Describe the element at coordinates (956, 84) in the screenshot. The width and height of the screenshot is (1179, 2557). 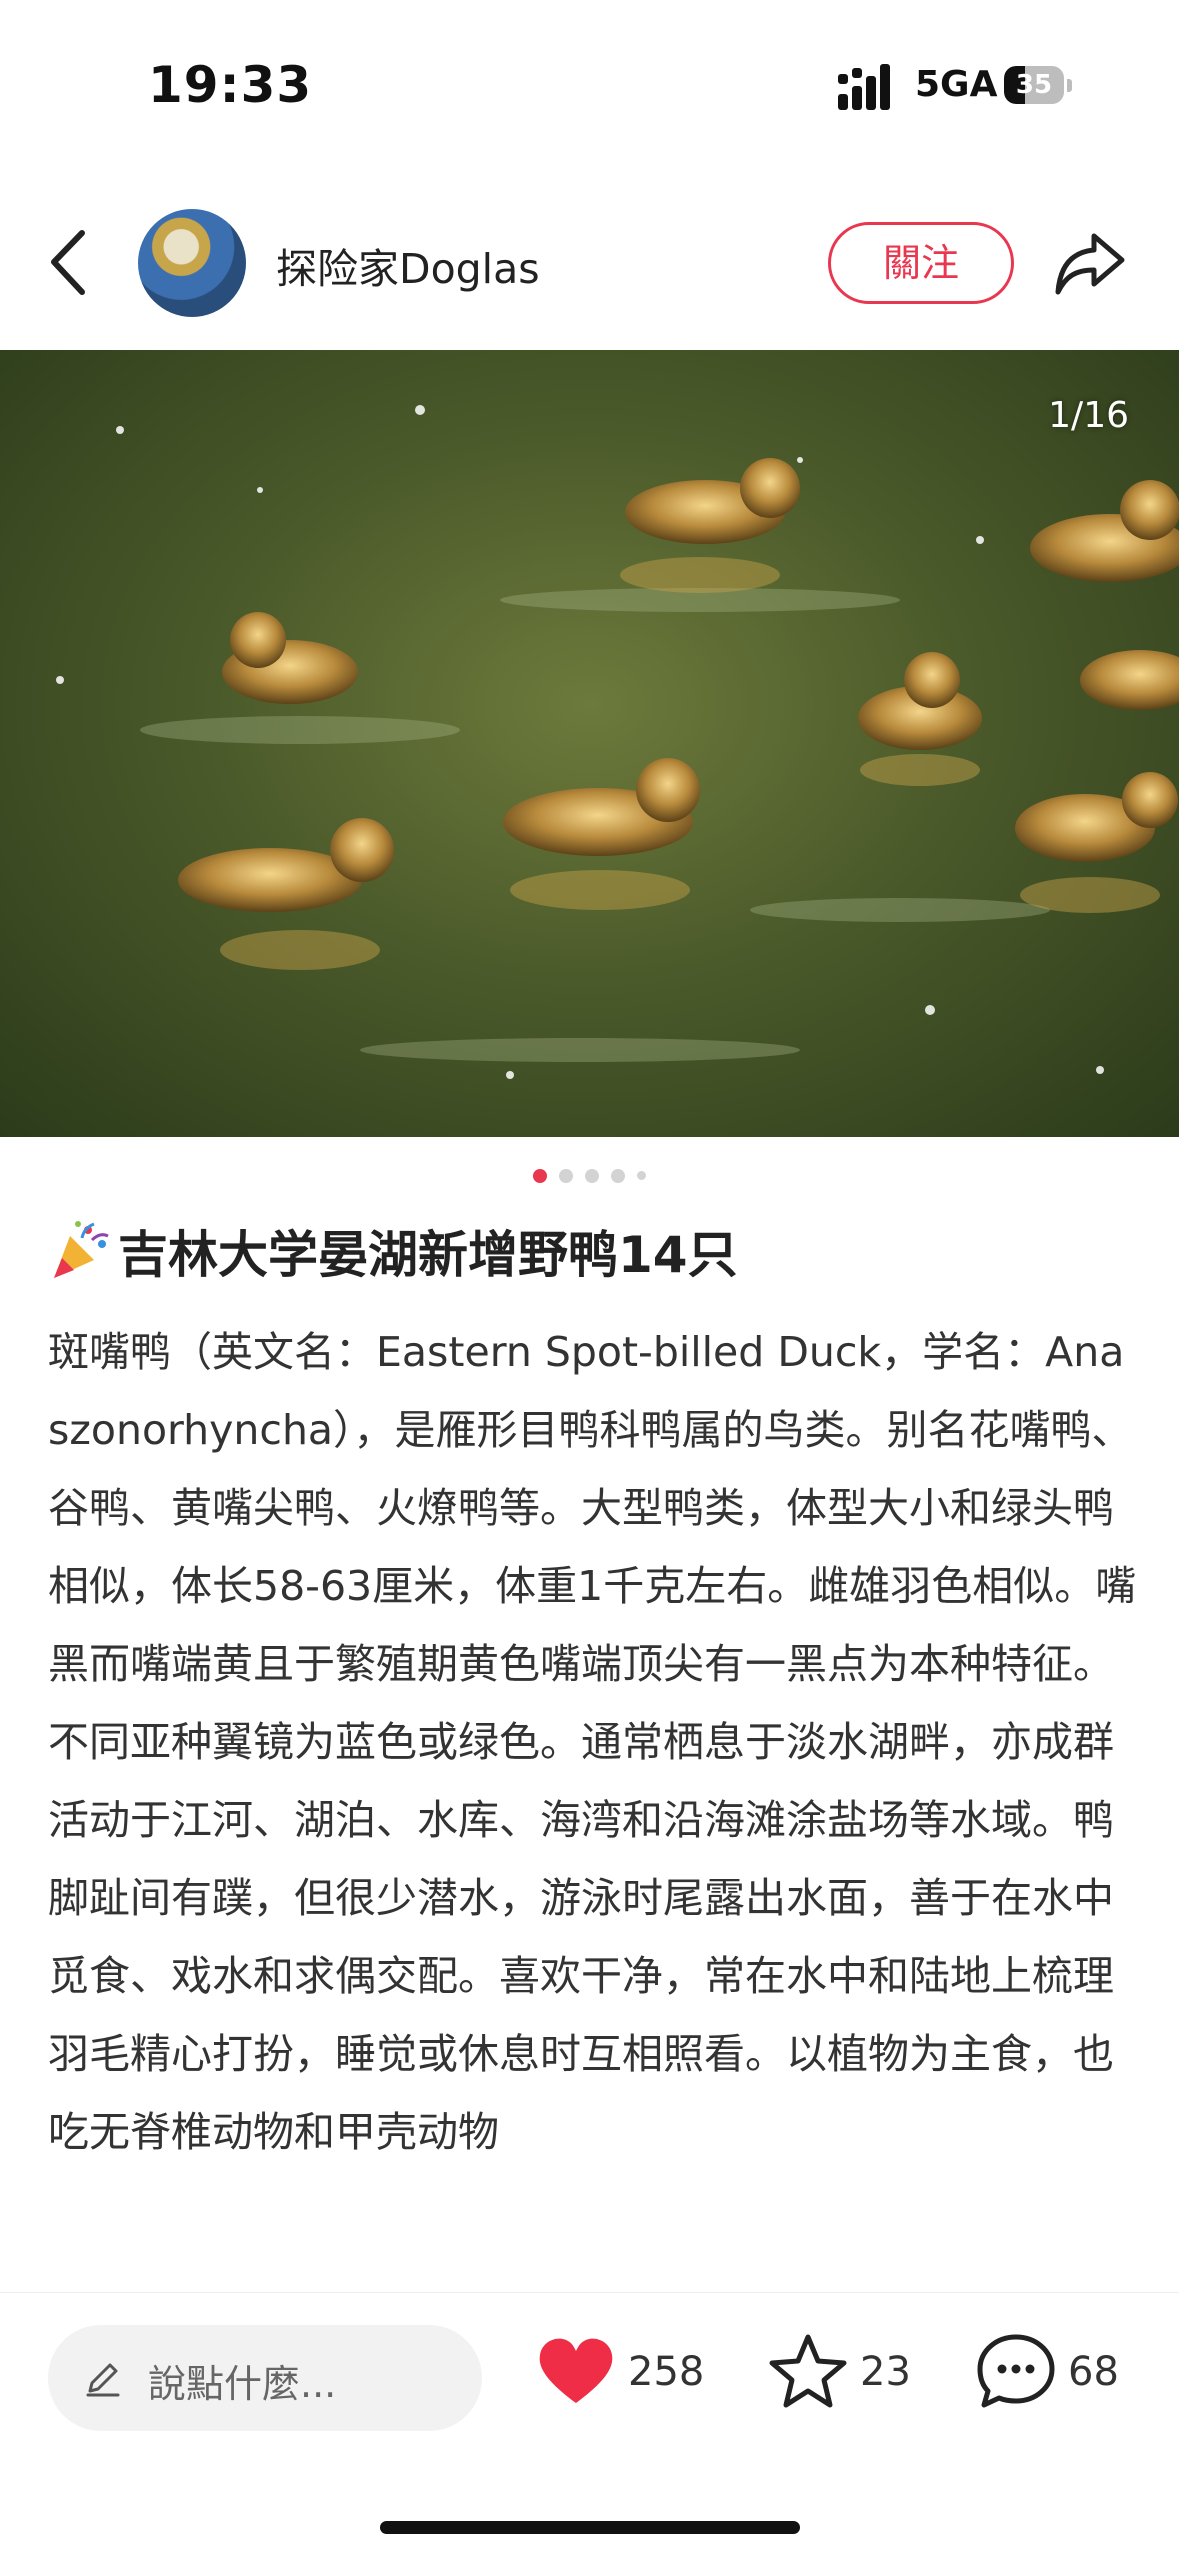
I see `network-label: 5GA` at that location.